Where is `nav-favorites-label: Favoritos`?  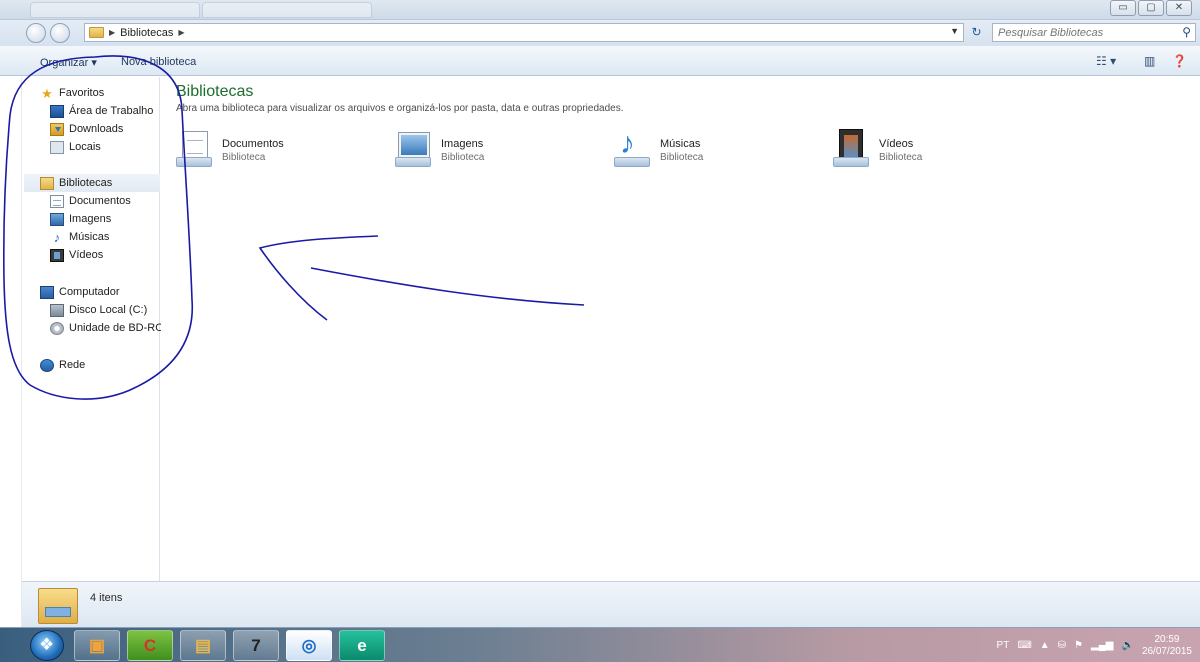
nav-favorites-label: Favoritos is located at coordinates (82, 93).